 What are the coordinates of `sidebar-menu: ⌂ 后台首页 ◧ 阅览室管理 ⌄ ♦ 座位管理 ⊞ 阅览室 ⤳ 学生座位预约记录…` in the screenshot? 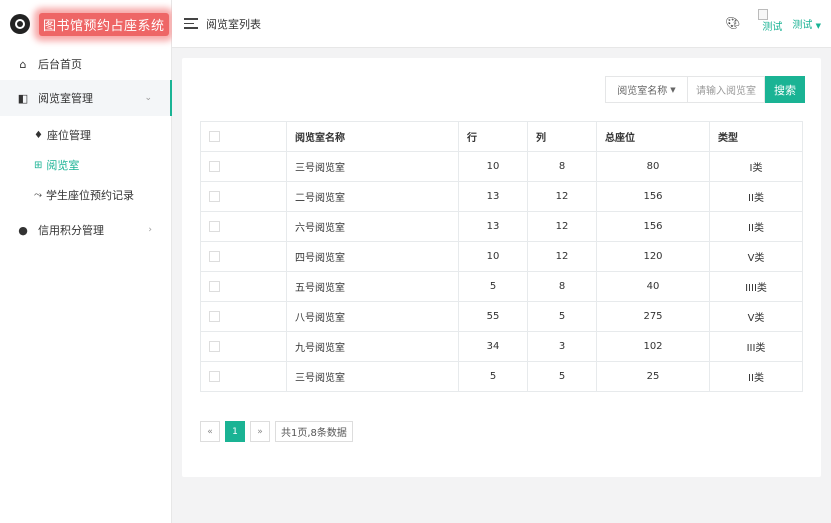 It's located at (86, 147).